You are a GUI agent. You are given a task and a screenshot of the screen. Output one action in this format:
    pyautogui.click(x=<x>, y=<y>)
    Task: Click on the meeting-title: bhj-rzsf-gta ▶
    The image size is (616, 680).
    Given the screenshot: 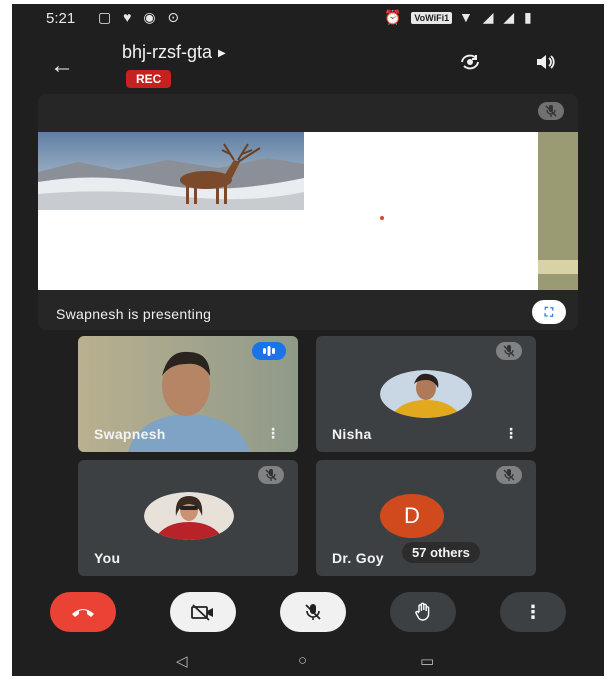 What is the action you would take?
    pyautogui.click(x=174, y=52)
    